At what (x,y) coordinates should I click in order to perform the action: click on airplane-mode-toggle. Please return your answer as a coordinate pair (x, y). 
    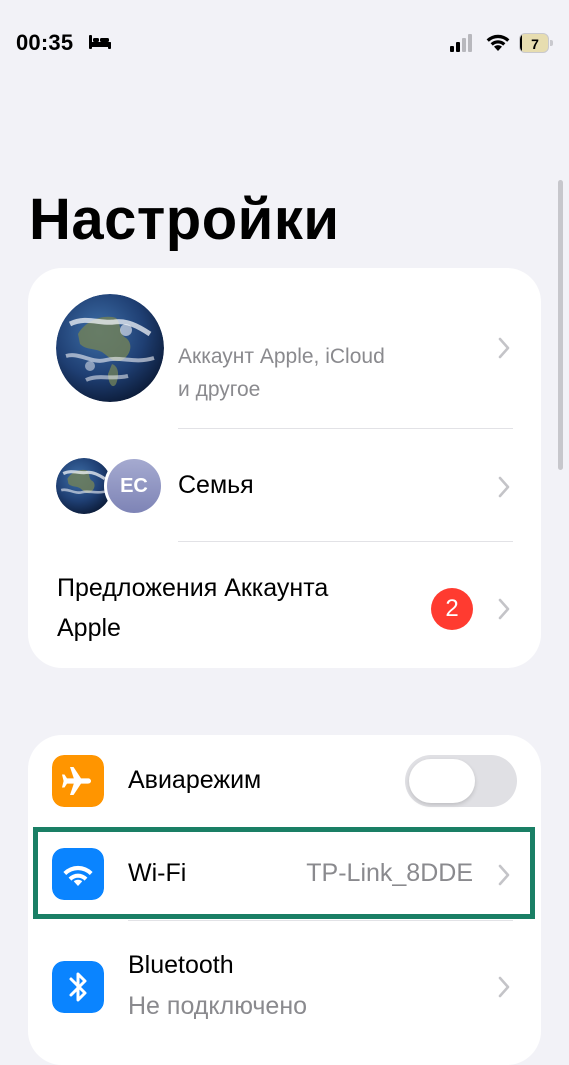
    Looking at the image, I should click on (461, 781).